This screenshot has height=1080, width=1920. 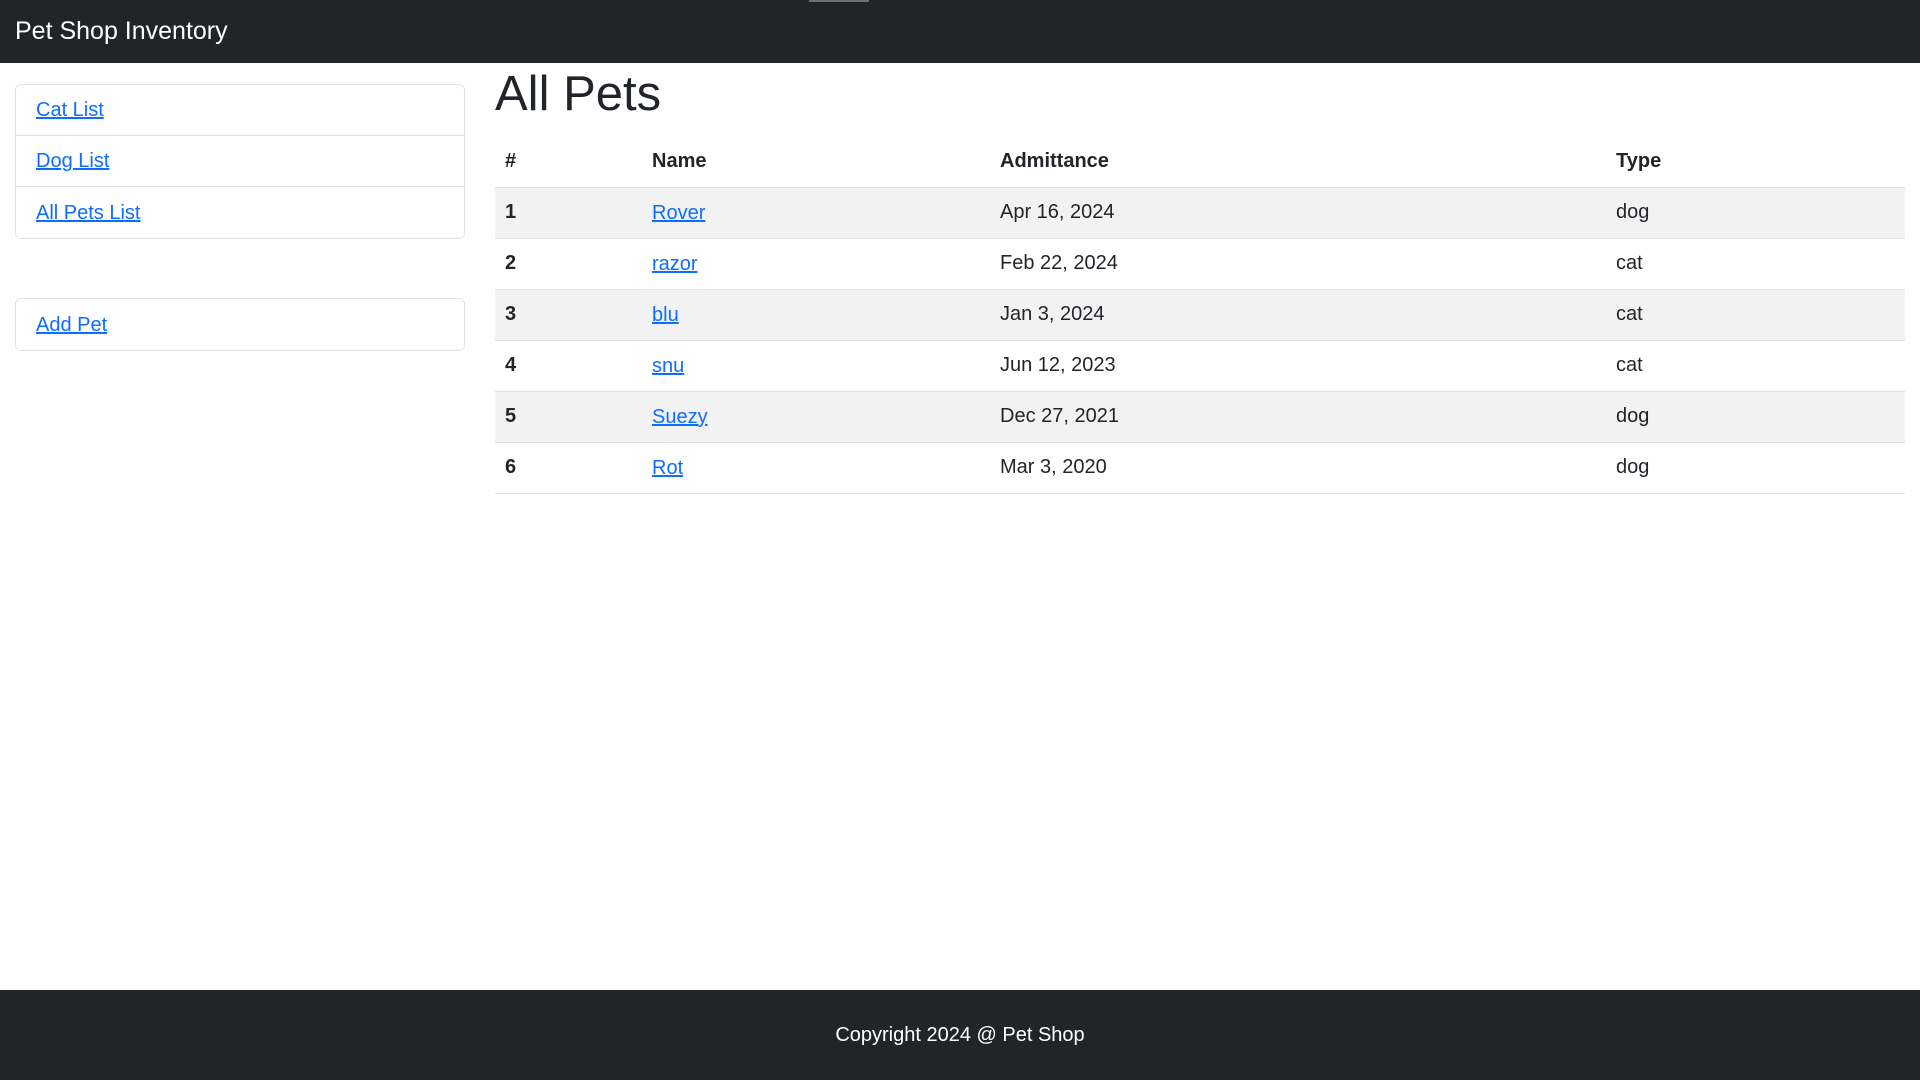 I want to click on row-number: 4, so click(x=568, y=366).